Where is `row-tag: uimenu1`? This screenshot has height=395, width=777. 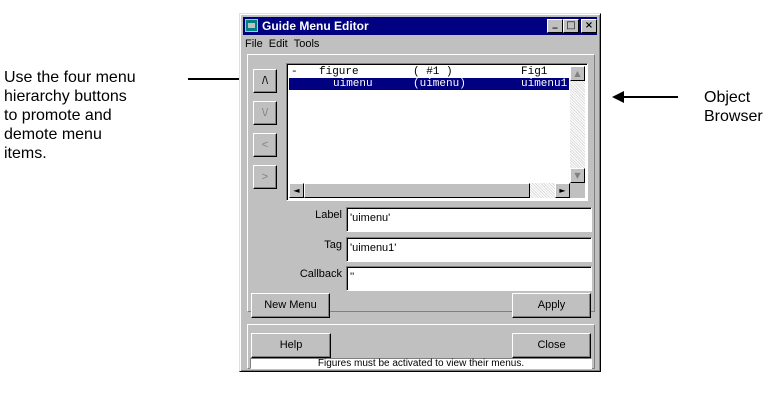 row-tag: uimenu1 is located at coordinates (544, 84).